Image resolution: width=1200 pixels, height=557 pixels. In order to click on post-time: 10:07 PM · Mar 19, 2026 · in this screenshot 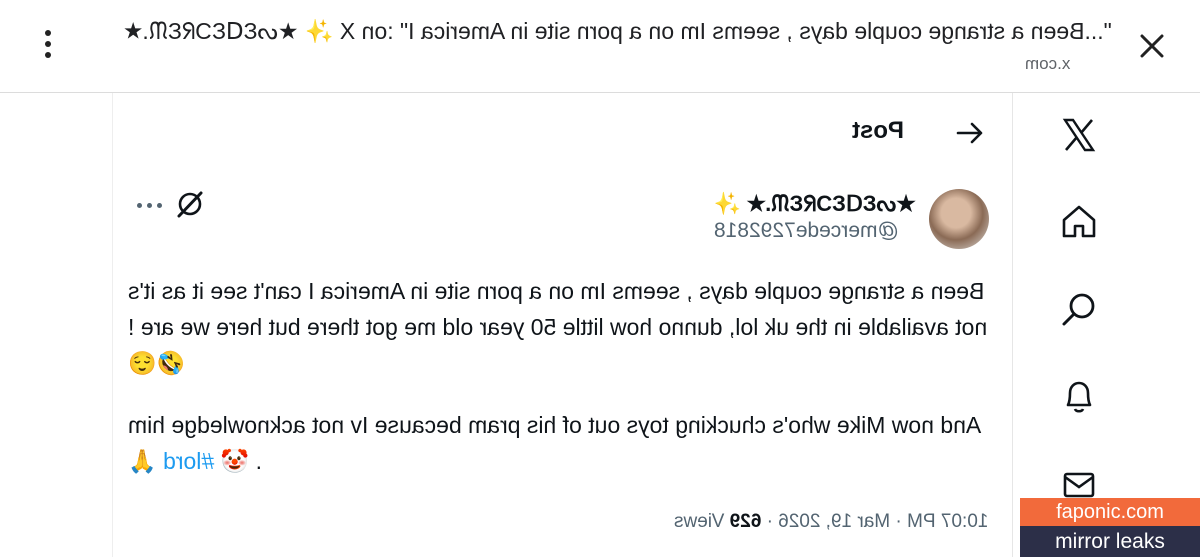, I will do `click(877, 521)`.